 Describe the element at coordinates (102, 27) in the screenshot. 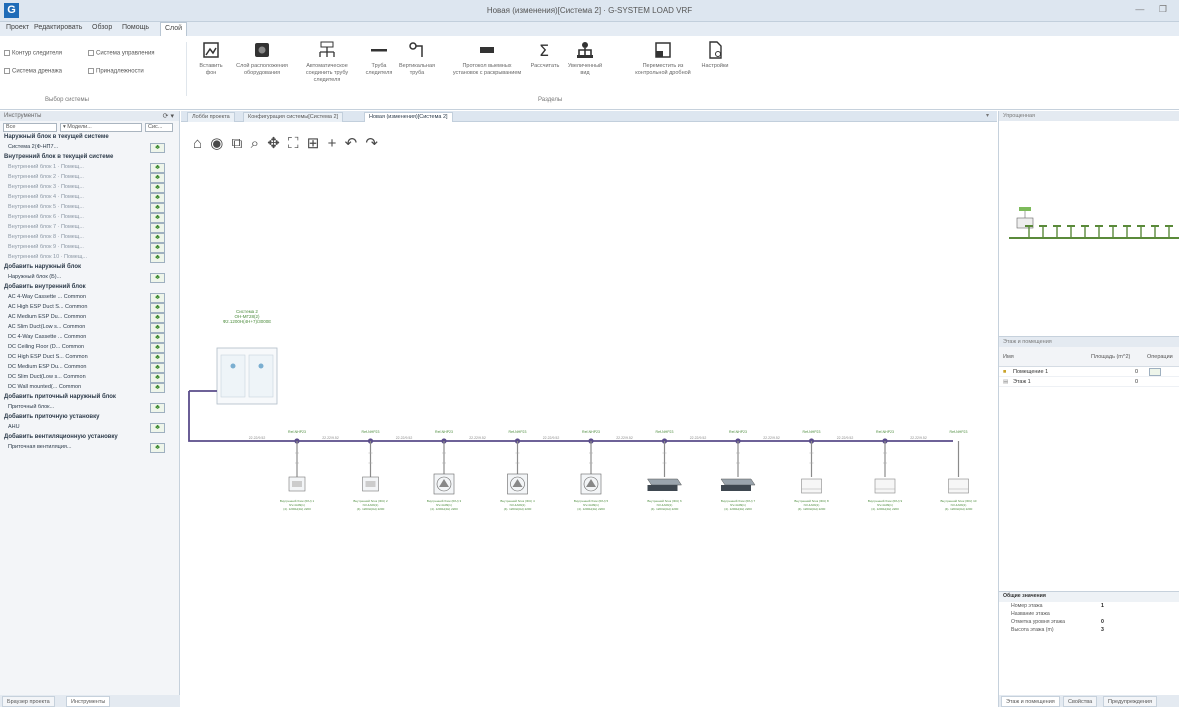

I see `menu-view: Обзор` at that location.